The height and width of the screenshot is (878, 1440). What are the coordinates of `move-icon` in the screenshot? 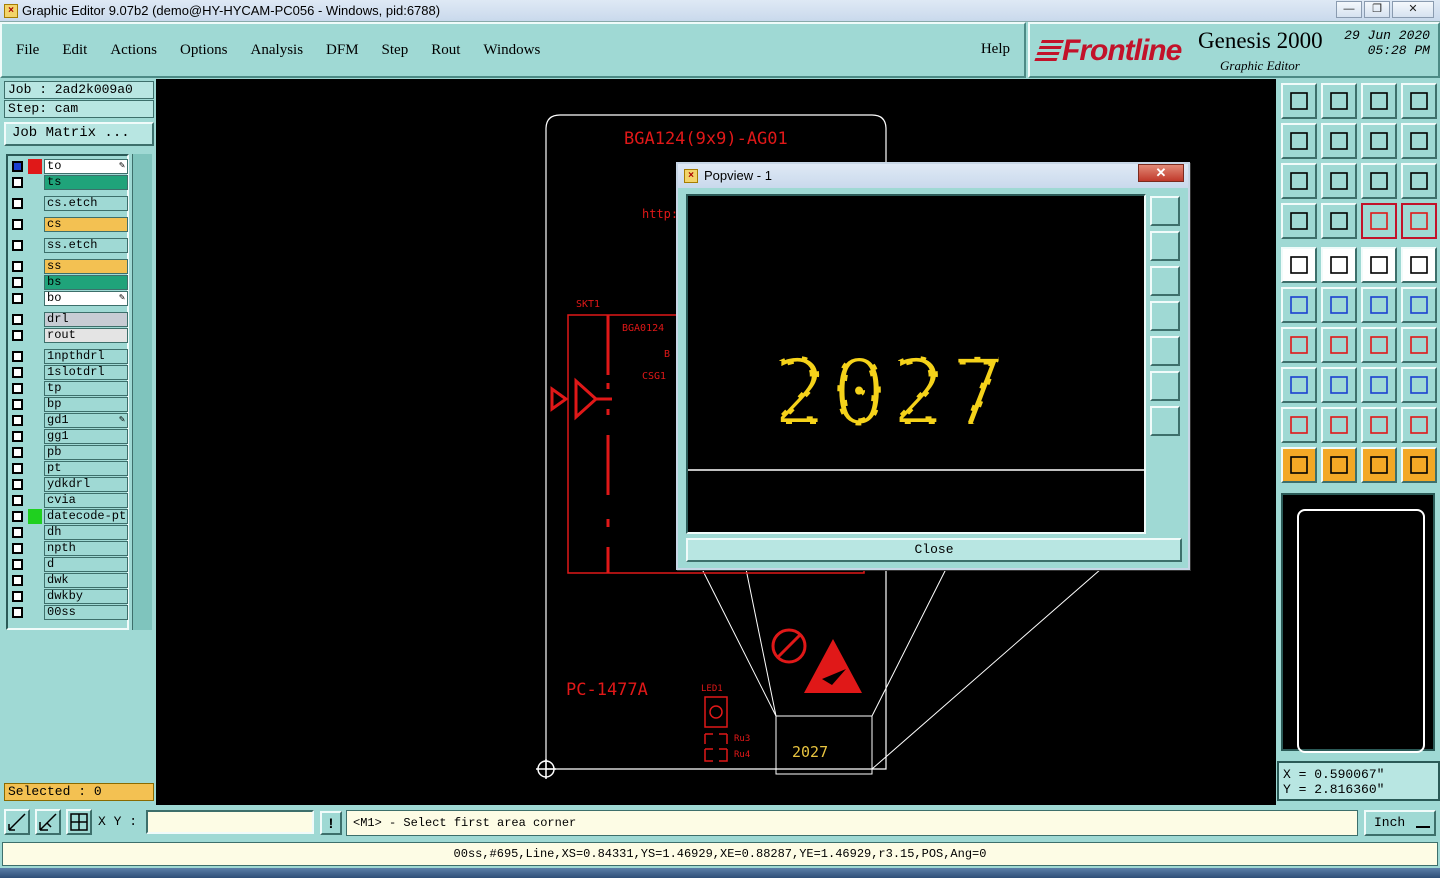 It's located at (1299, 385).